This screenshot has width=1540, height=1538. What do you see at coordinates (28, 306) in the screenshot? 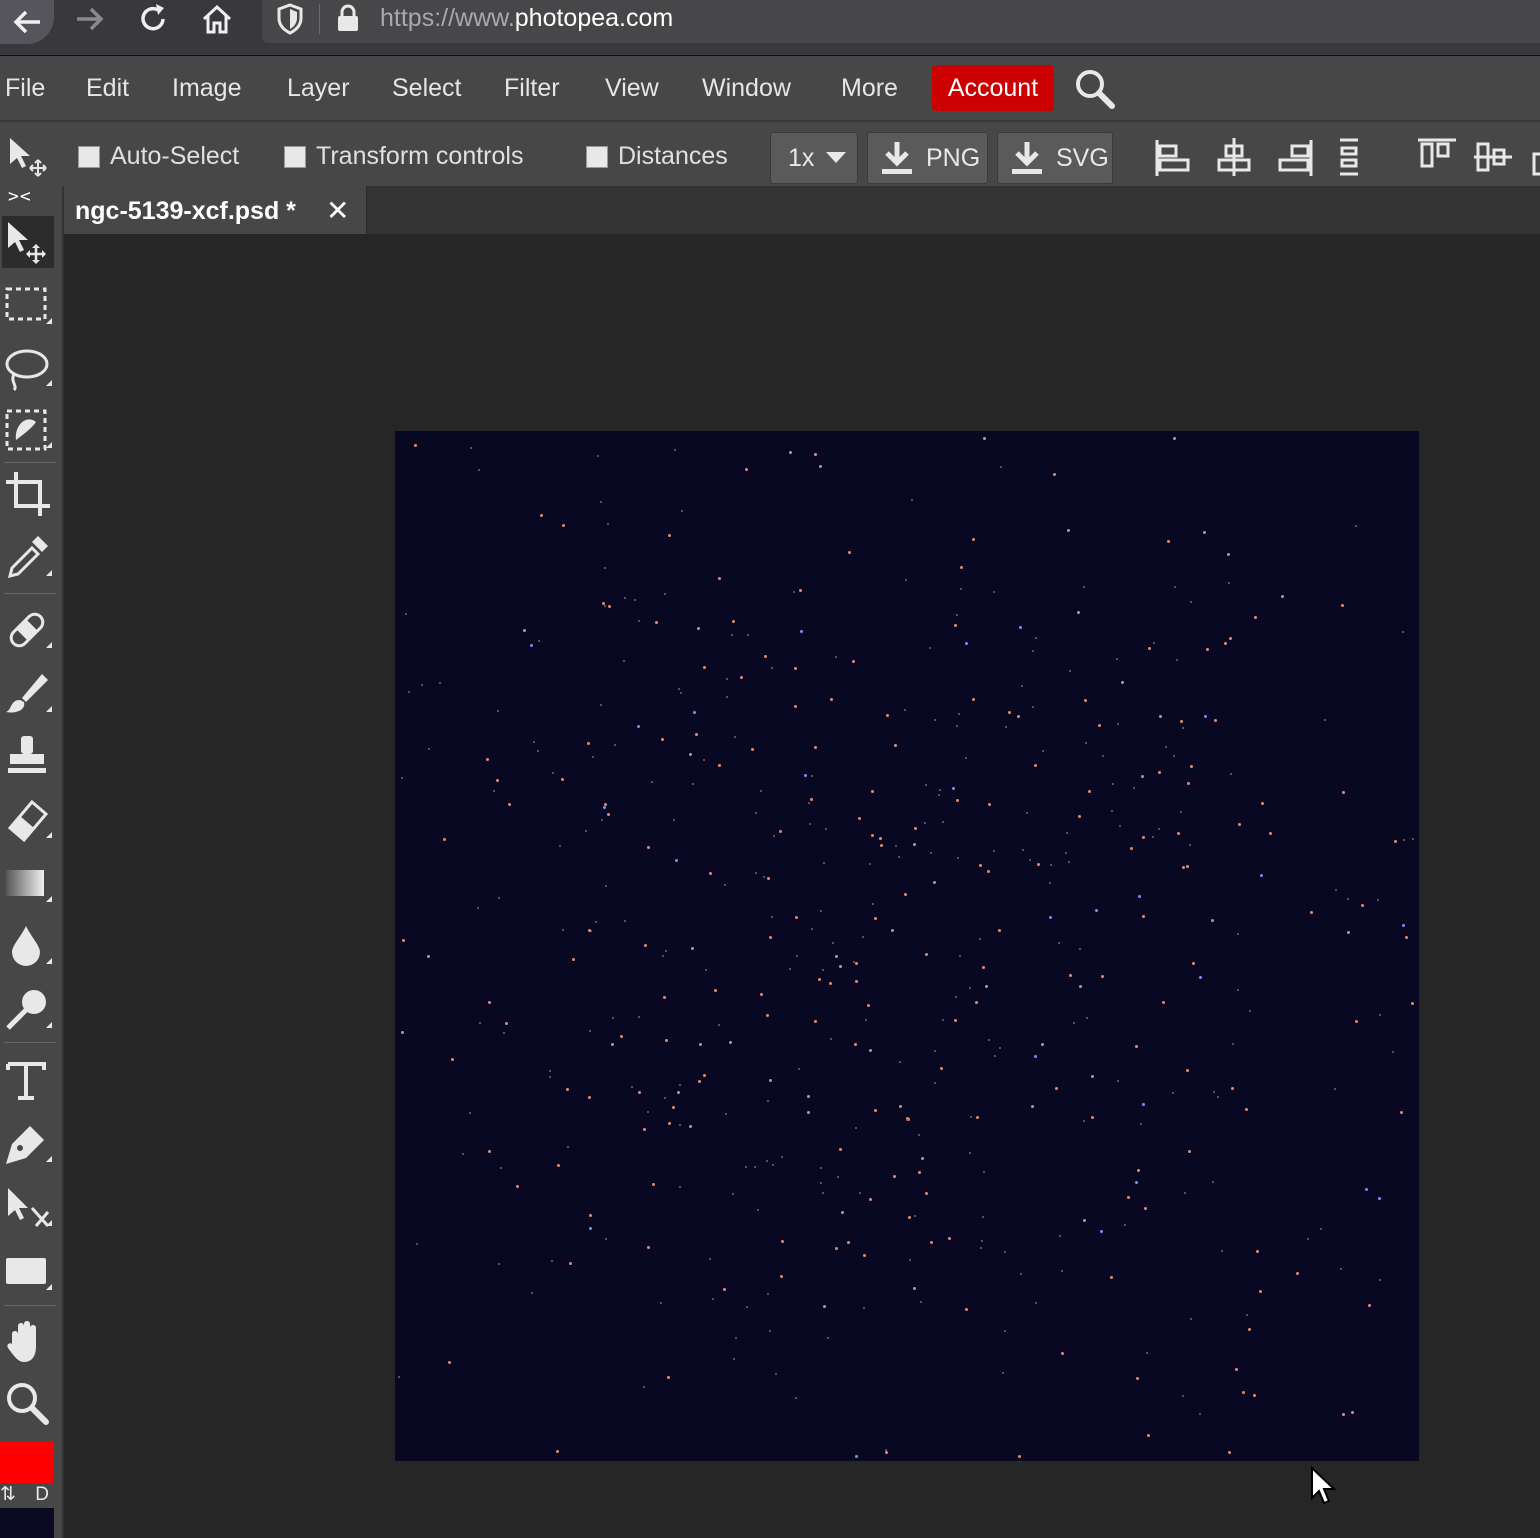
I see `rect-select-tool` at bounding box center [28, 306].